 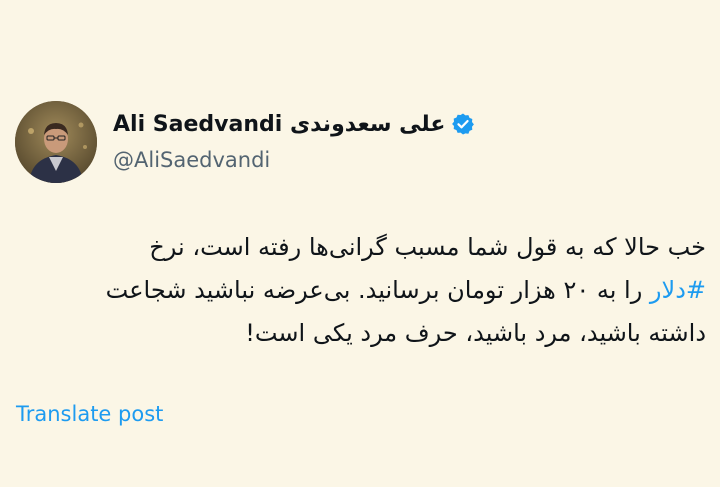 I want to click on translate-post-link: Translate post, so click(x=89, y=414).